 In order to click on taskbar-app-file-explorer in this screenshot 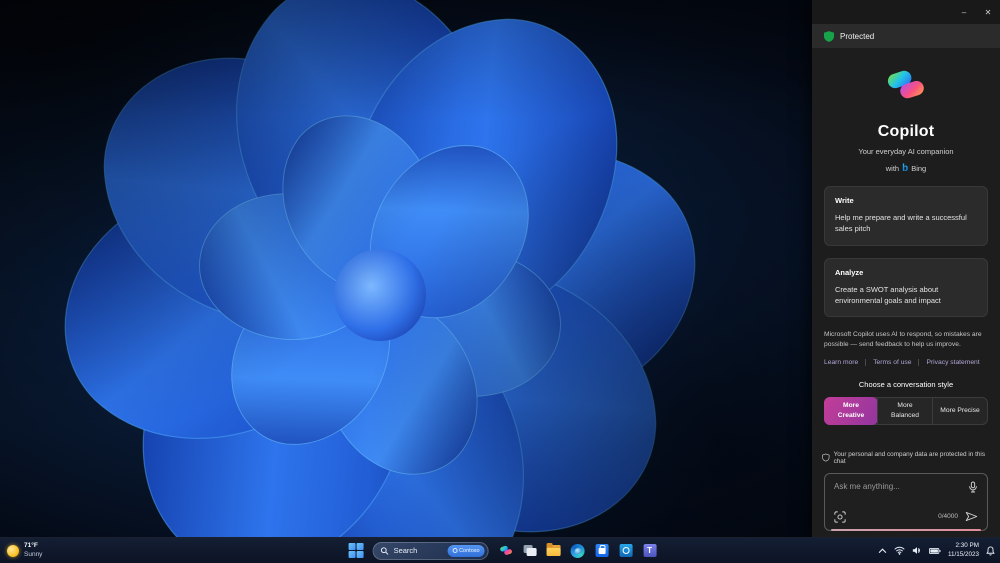, I will do `click(554, 551)`.